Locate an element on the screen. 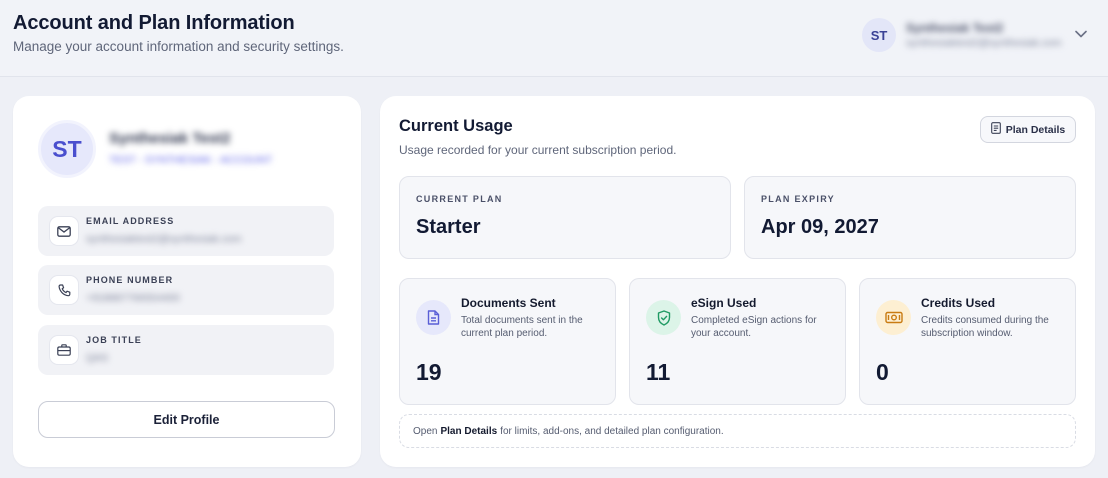 The height and width of the screenshot is (478, 1108). page-title: Account and Plan Information is located at coordinates (154, 23).